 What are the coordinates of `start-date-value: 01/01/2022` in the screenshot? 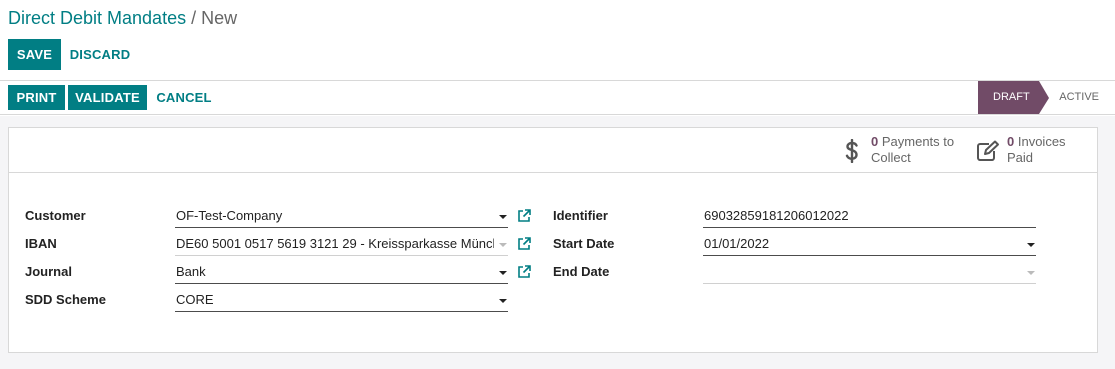 It's located at (737, 243).